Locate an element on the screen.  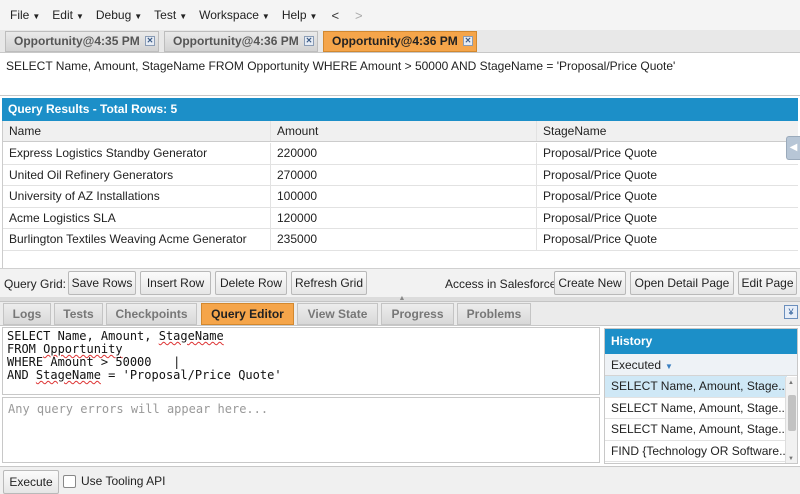
menu-help: Help ▼ is located at coordinates (300, 15).